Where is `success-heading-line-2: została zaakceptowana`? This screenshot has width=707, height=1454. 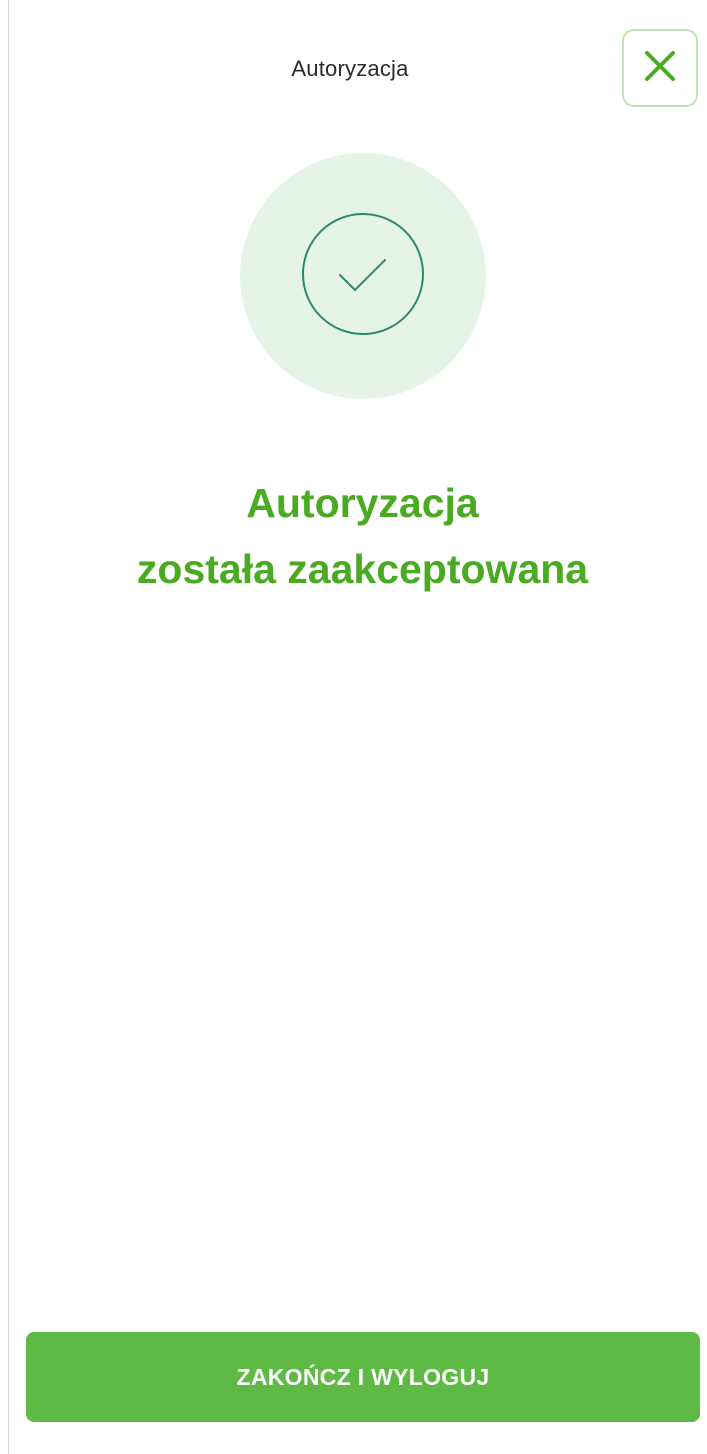
success-heading-line-2: została zaakceptowana is located at coordinates (362, 569).